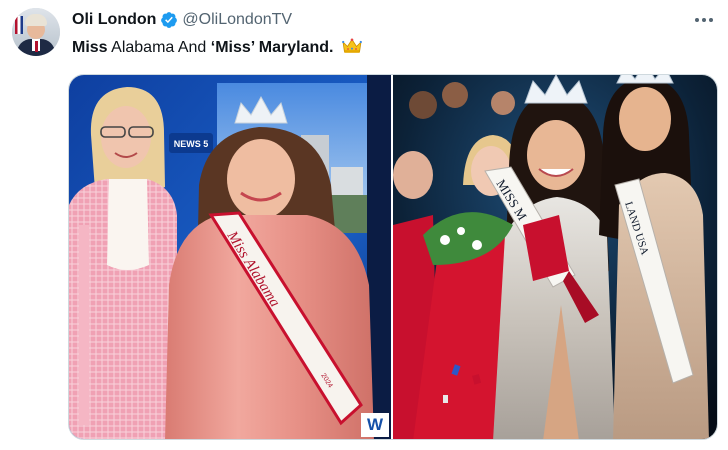 This screenshot has height=450, width=728. What do you see at coordinates (704, 20) in the screenshot?
I see `more-options-button` at bounding box center [704, 20].